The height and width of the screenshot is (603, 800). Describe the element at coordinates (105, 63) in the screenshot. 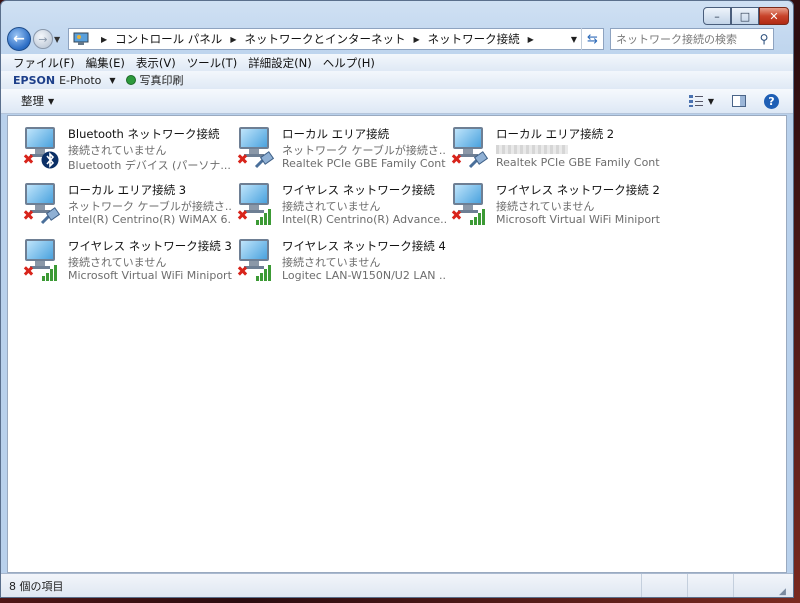

I see `menu-edit: 編集(E)` at that location.